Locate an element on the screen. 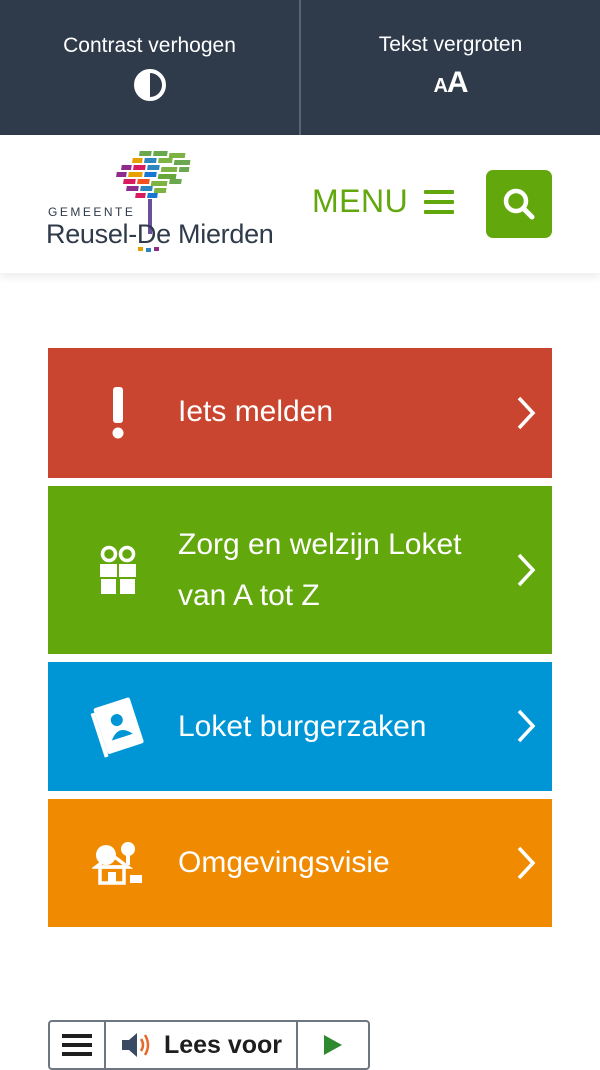 The width and height of the screenshot is (600, 1070). menu-label: MENU is located at coordinates (360, 201).